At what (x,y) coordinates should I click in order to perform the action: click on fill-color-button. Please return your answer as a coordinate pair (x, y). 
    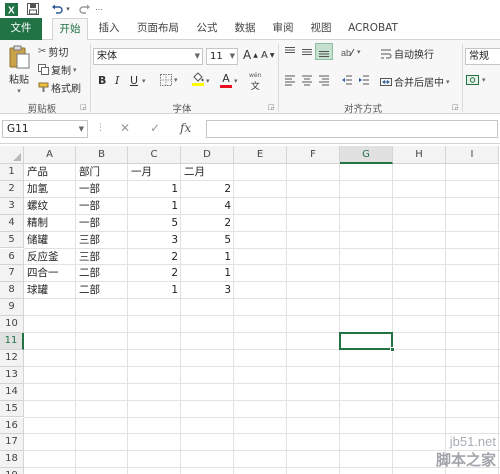
    Looking at the image, I should click on (198, 79).